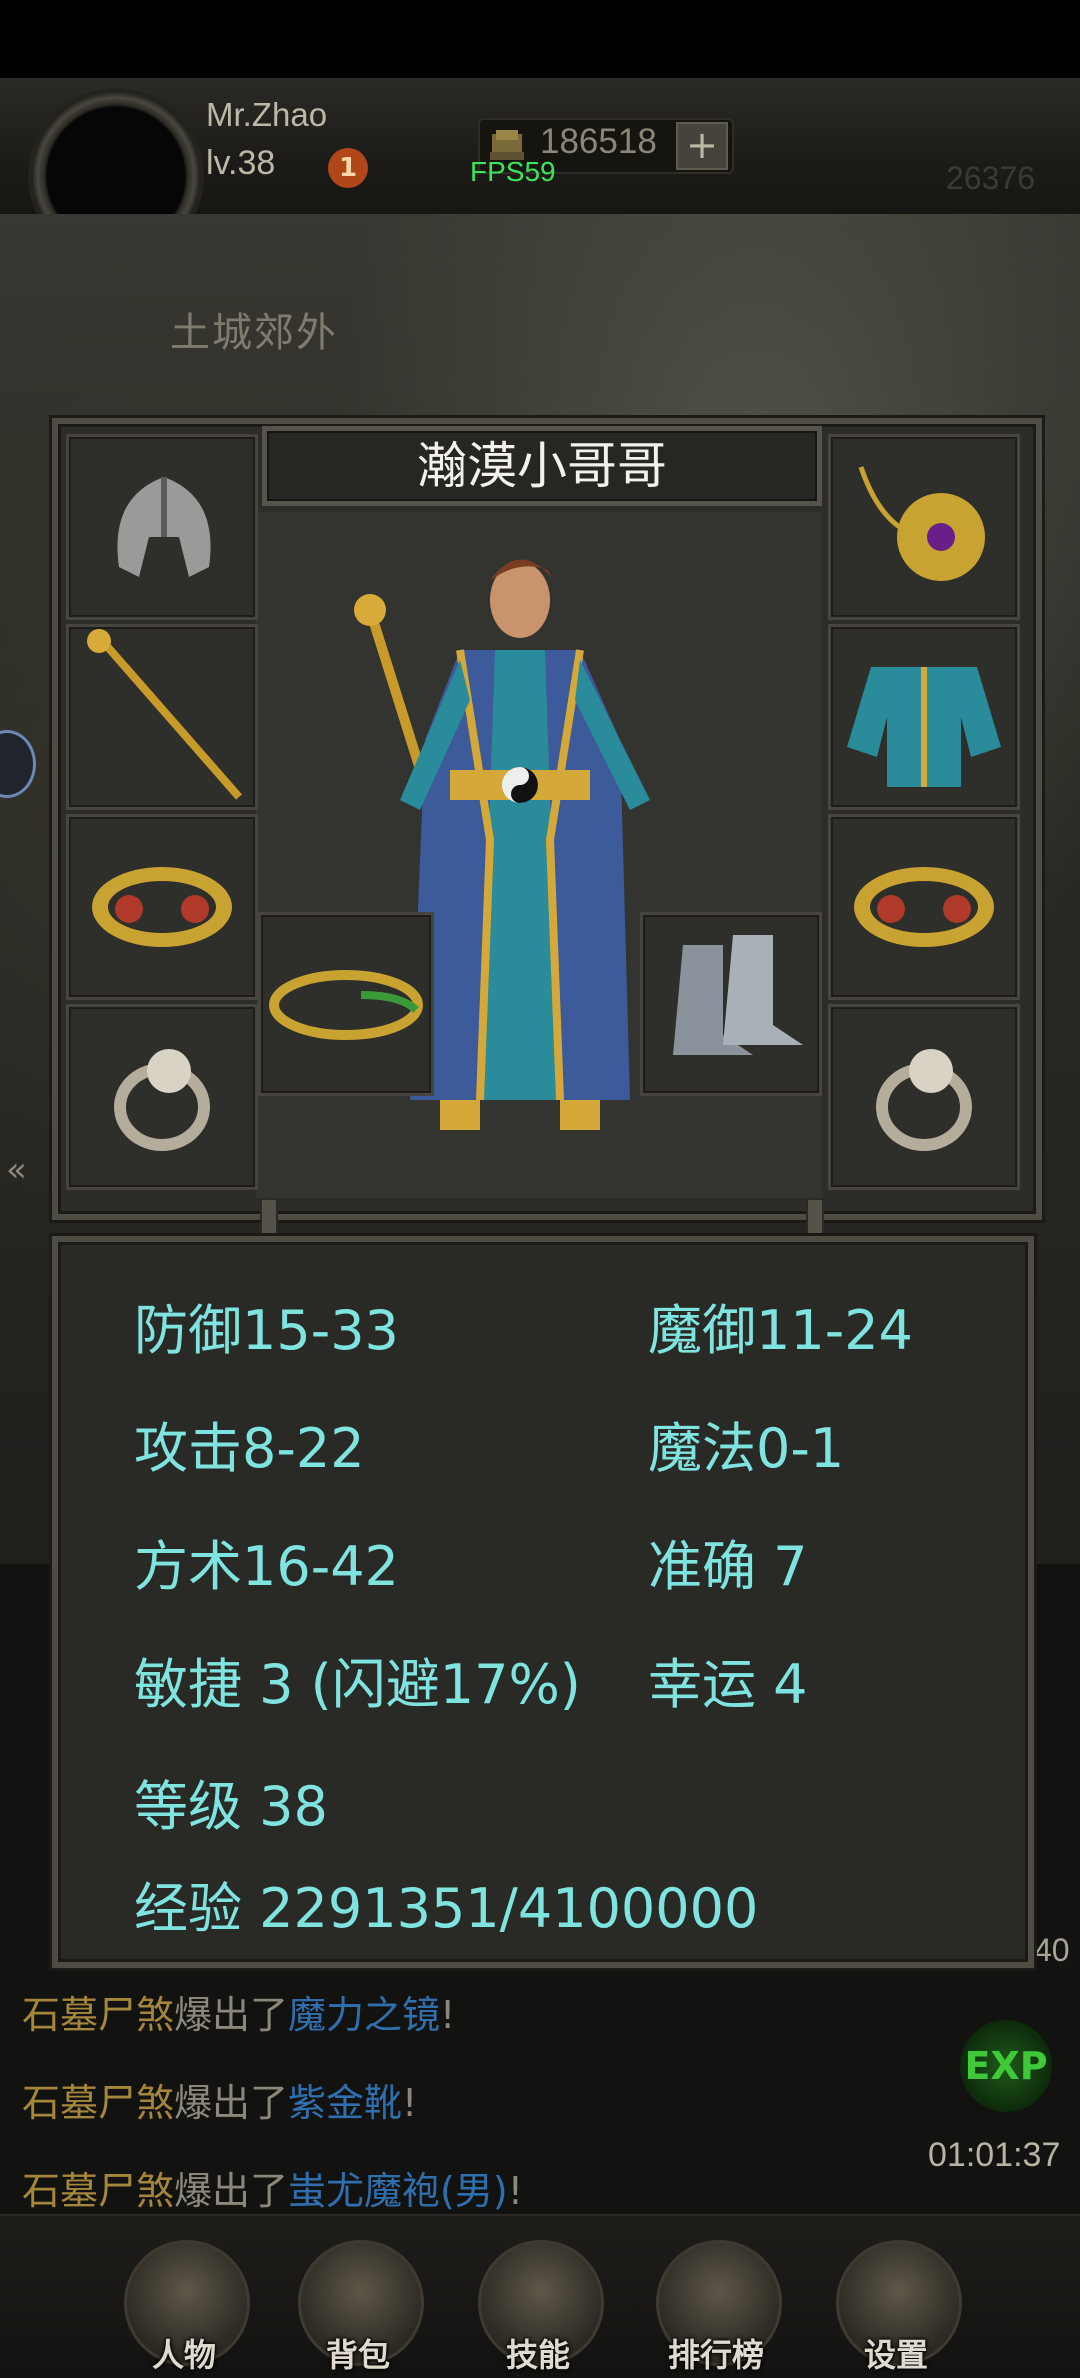  I want to click on add-gold-button: +, so click(702, 146).